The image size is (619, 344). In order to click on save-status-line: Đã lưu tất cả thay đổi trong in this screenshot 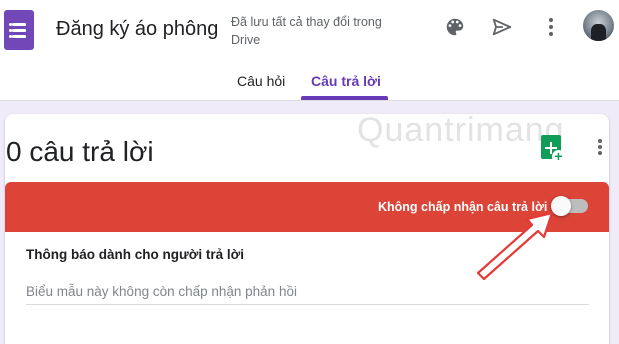, I will do `click(306, 22)`.